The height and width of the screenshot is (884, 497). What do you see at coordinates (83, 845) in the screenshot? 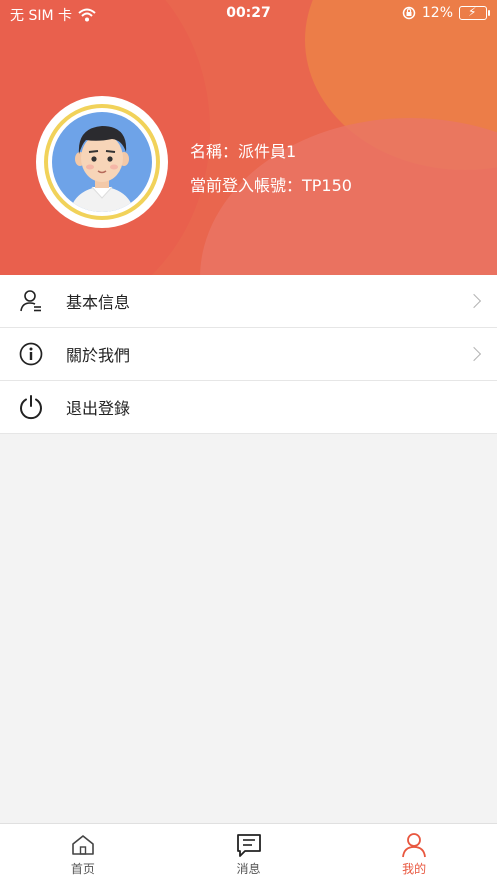
I see `home-icon` at bounding box center [83, 845].